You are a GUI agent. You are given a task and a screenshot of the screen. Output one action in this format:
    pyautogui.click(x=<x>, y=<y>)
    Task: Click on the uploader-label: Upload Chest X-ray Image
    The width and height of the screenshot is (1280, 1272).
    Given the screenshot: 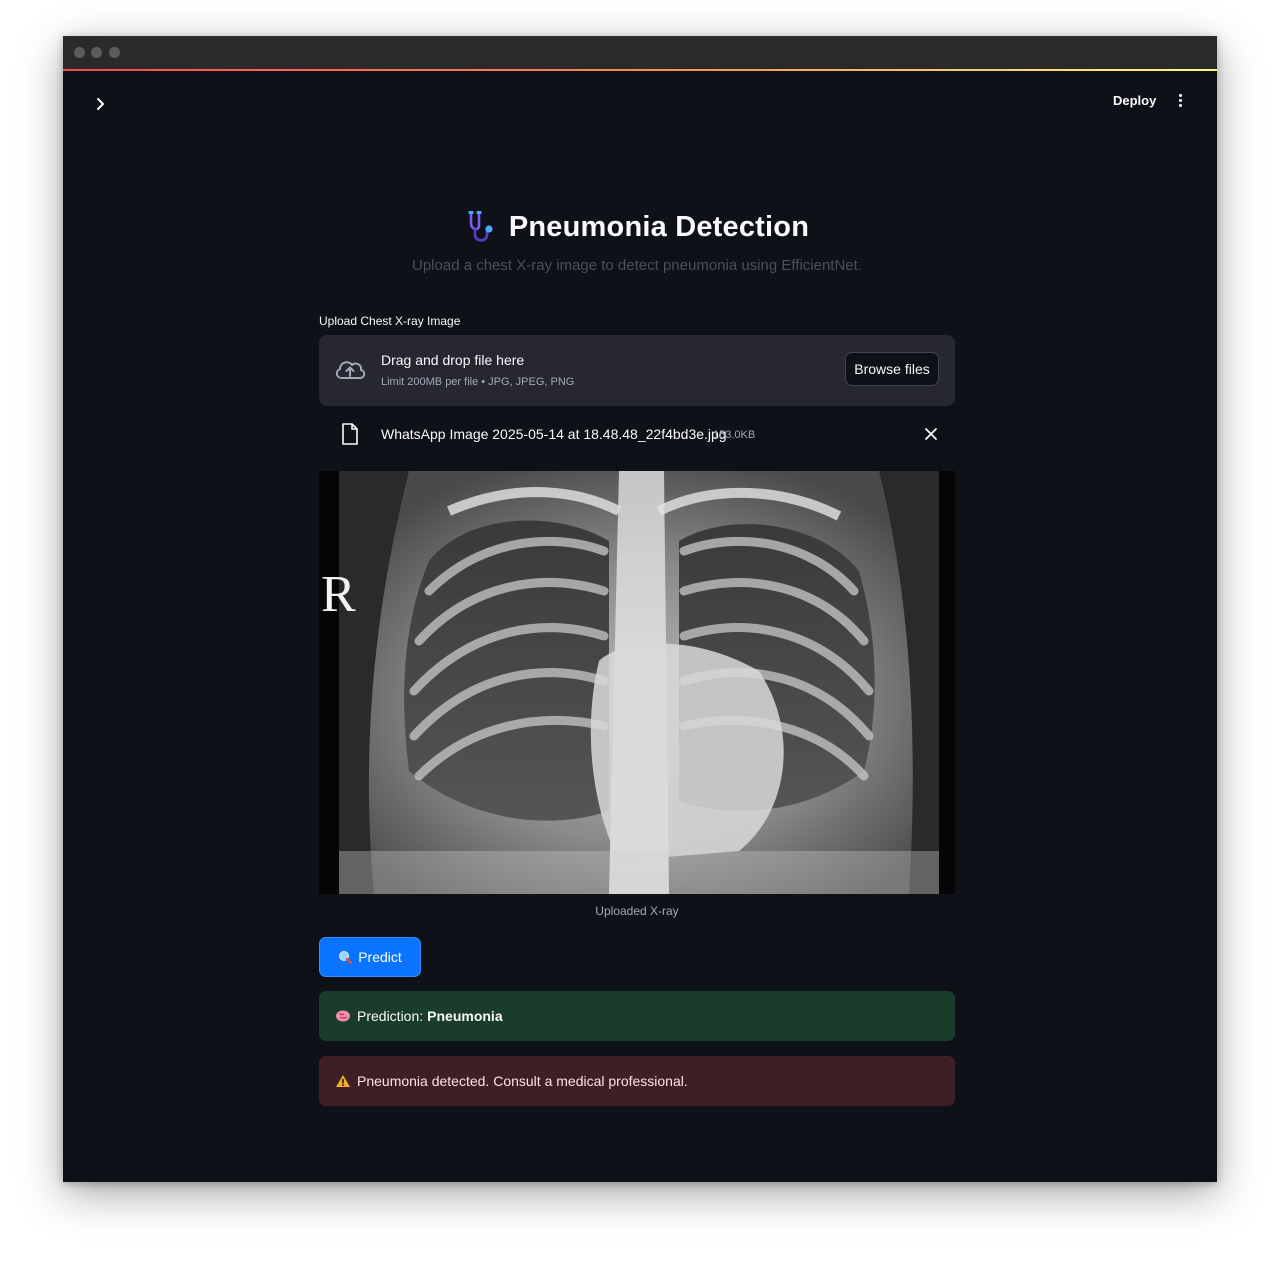 What is the action you would take?
    pyautogui.click(x=390, y=321)
    